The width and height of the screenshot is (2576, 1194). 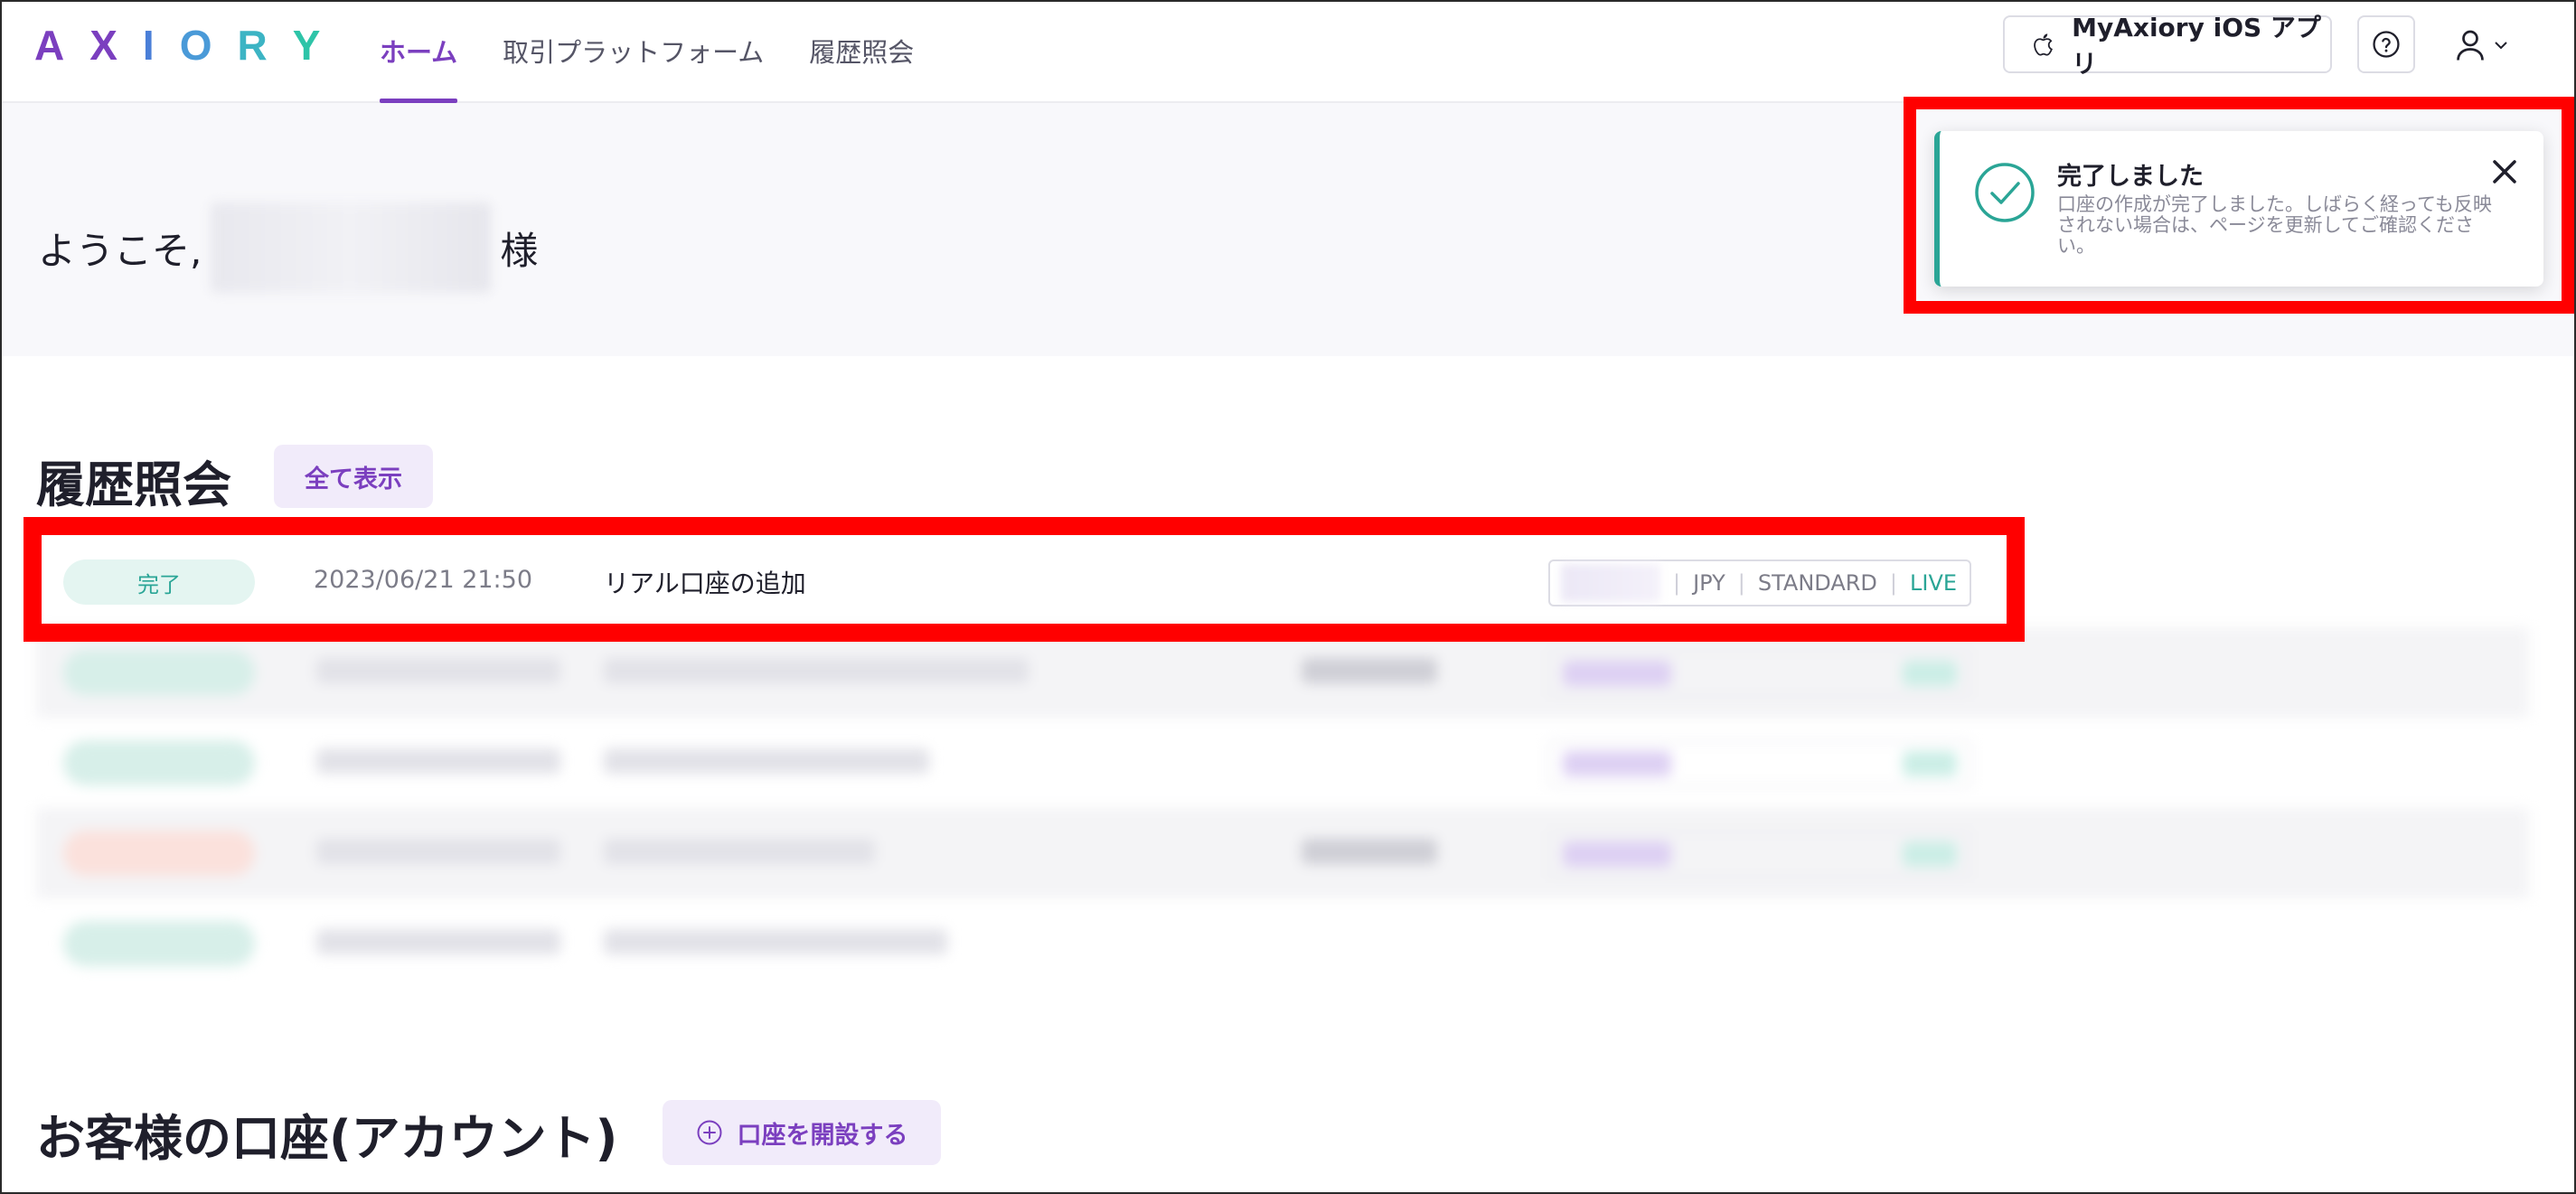 I want to click on welcome-prefix: ようこそ,, so click(x=120, y=250).